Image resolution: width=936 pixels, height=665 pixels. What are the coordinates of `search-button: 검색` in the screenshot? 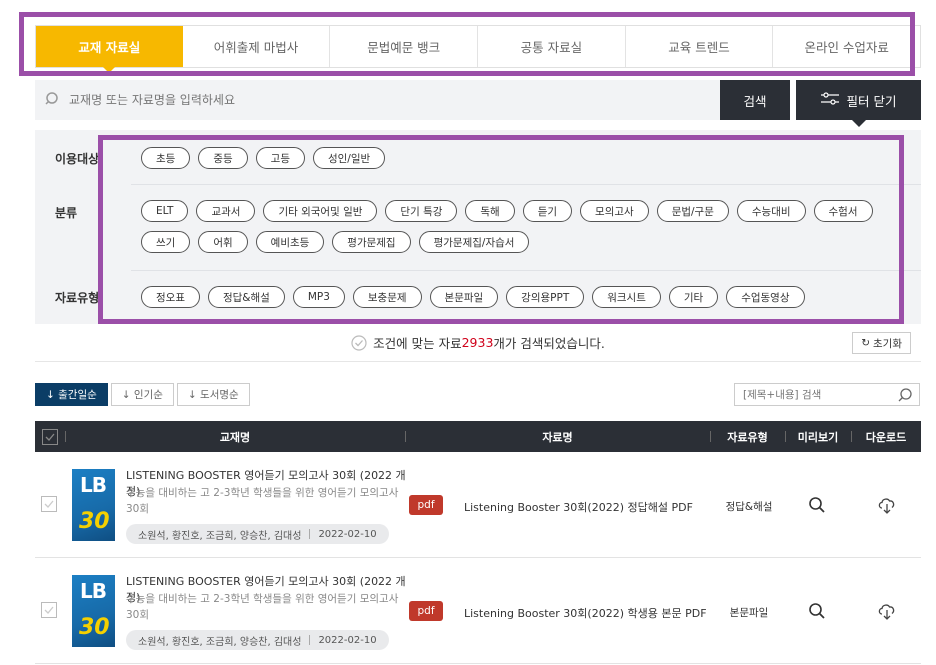 It's located at (755, 100).